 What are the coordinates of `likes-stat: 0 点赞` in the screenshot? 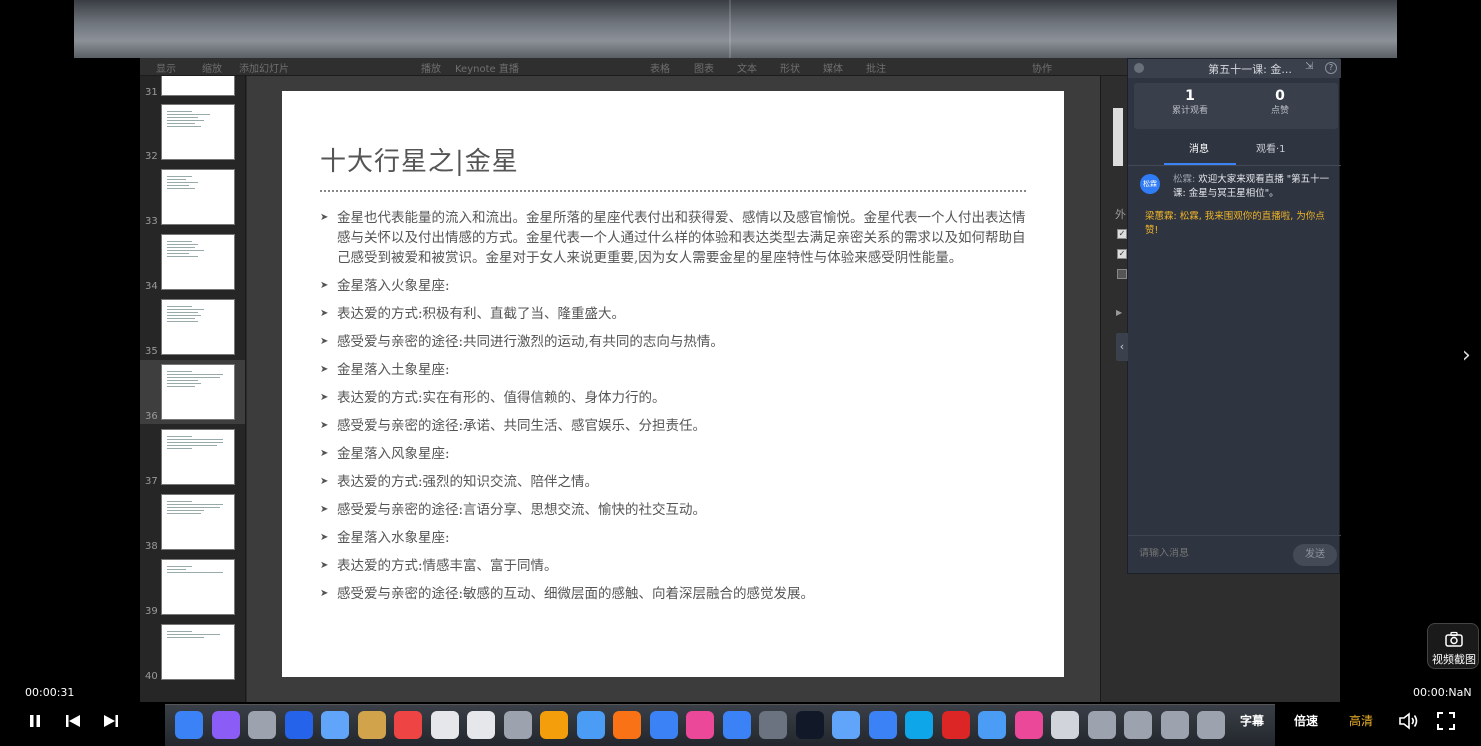 It's located at (1280, 102).